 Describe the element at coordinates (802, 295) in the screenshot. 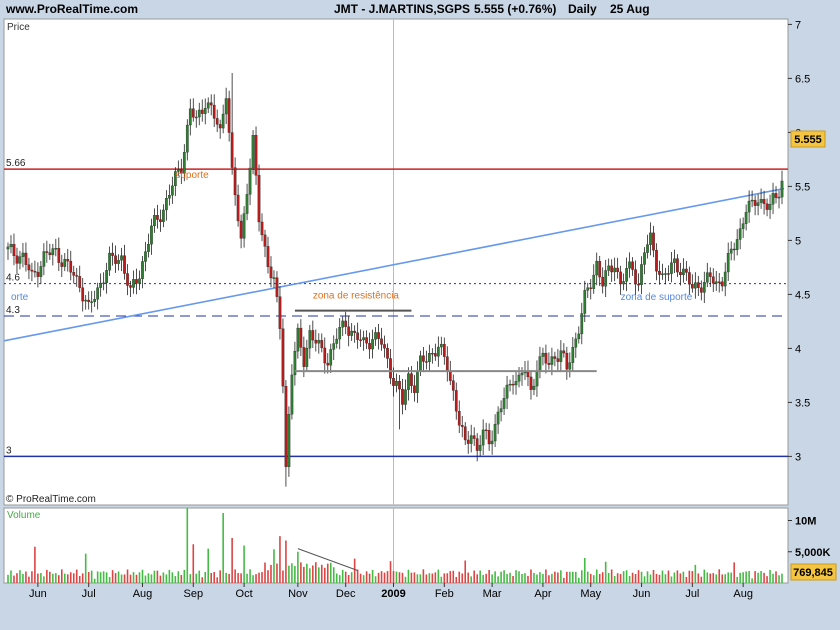

I see `price-tick-label: 4.5` at that location.